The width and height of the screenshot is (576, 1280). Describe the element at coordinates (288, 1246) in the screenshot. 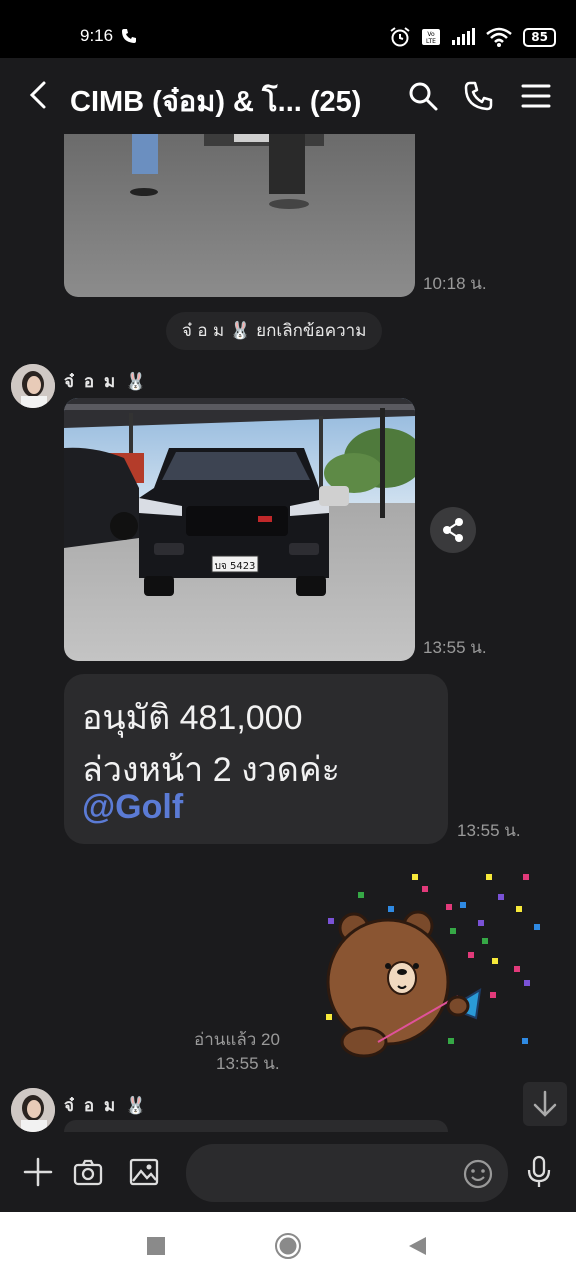

I see `nav-home-icon` at that location.